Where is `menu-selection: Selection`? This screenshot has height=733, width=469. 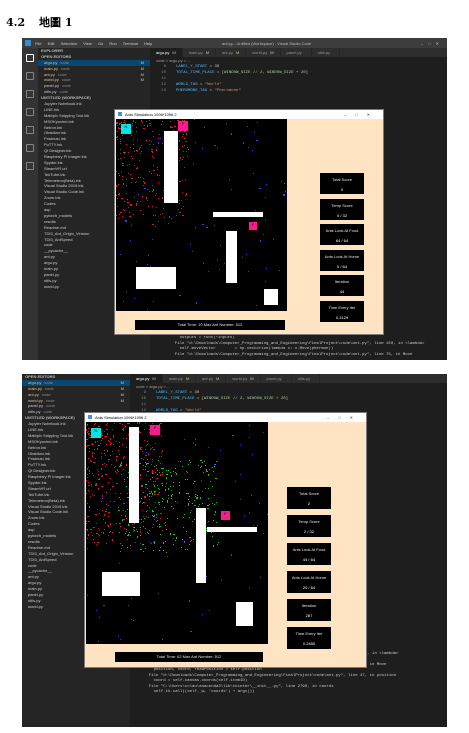 menu-selection: Selection is located at coordinates (69, 43).